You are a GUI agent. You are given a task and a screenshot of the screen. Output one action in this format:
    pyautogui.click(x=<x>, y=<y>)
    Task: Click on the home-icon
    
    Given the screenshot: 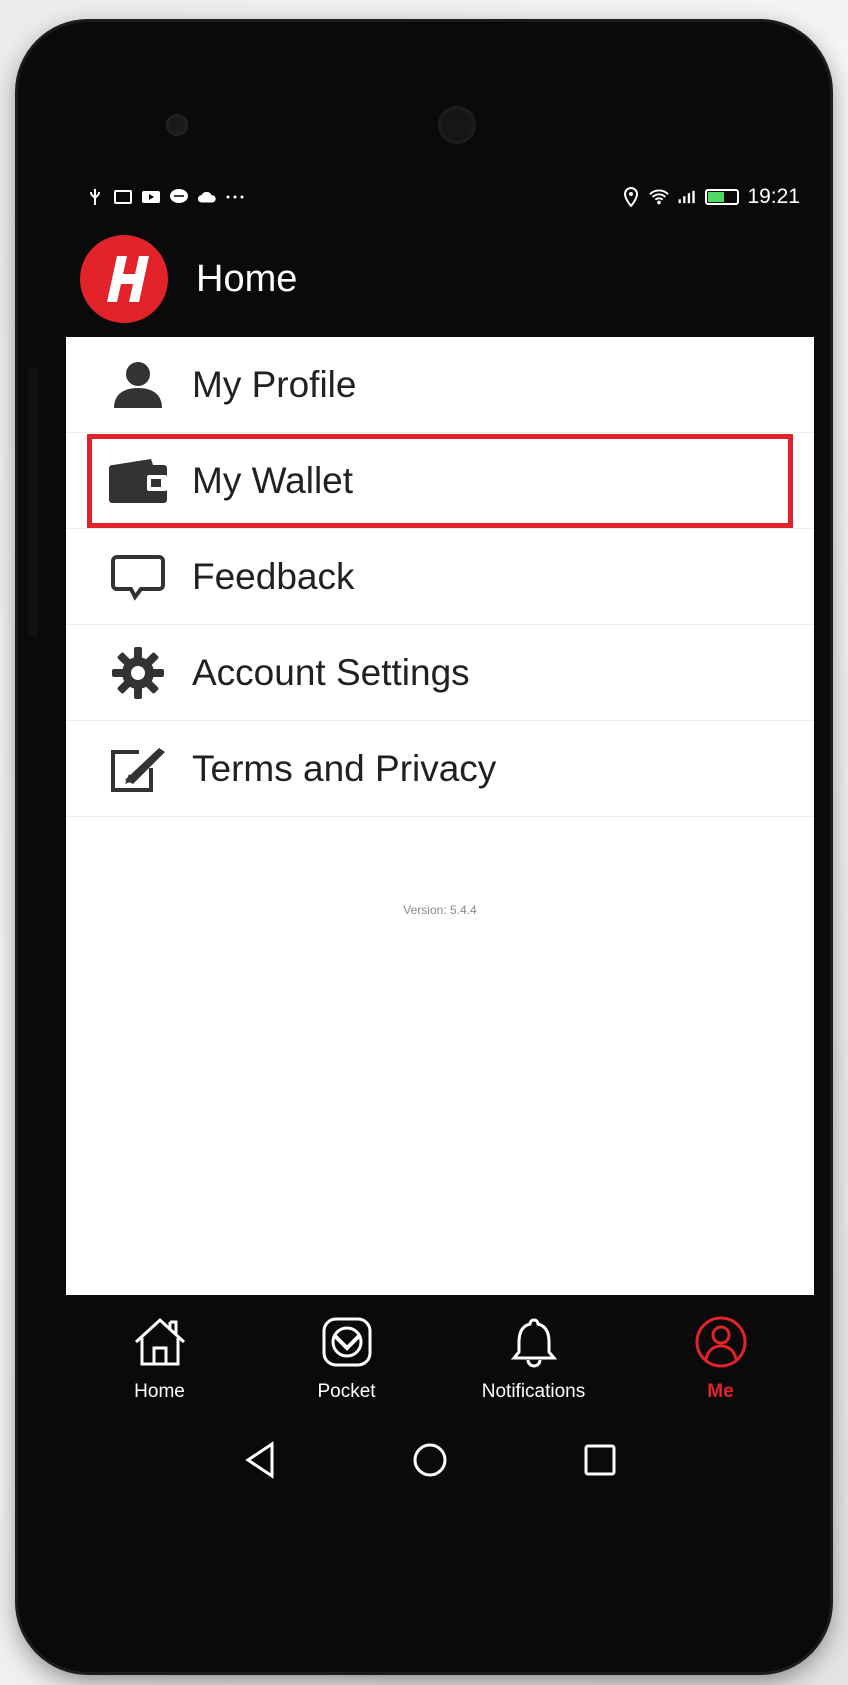 What is the action you would take?
    pyautogui.click(x=160, y=1342)
    